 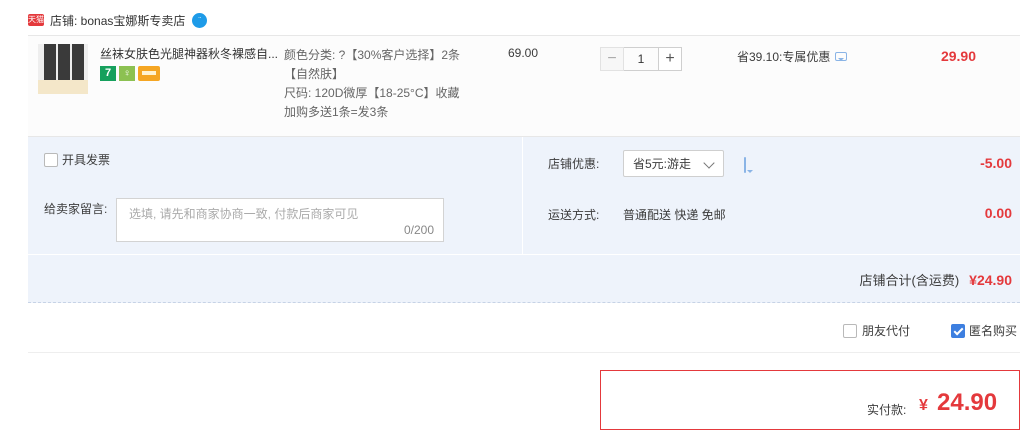 I want to click on sku-color: 颜色分类: ?【30%客户选择】2条【自然肤】, so click(x=372, y=64).